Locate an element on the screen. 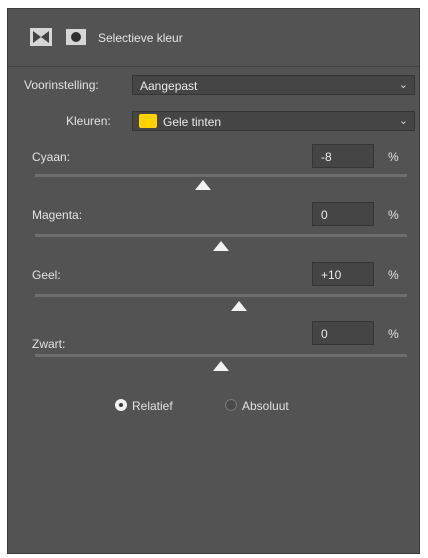  cyan-percent: % is located at coordinates (393, 157).